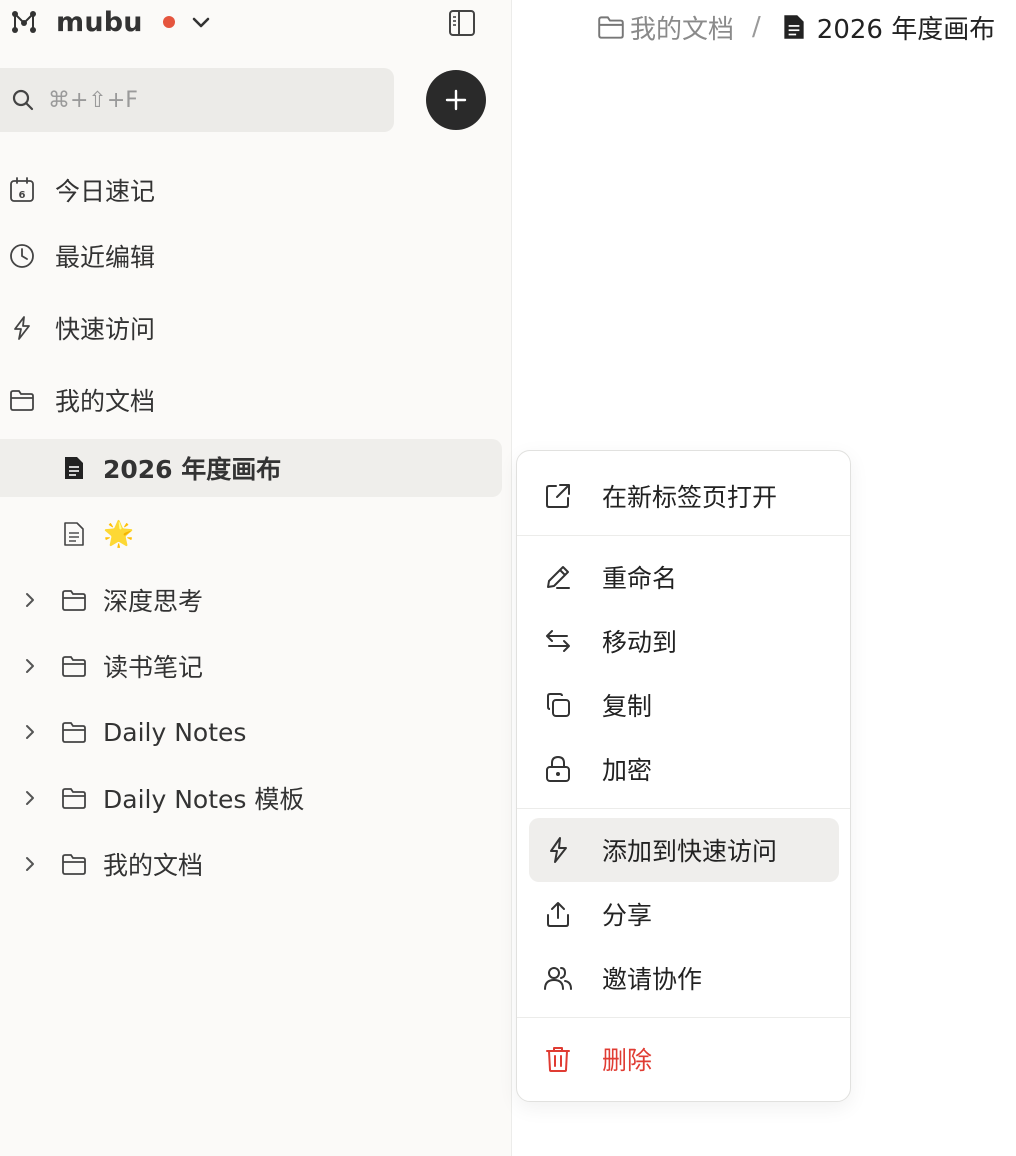 The height and width of the screenshot is (1156, 1016). Describe the element at coordinates (105, 329) in the screenshot. I see `sidebar-item-label: 快速访问` at that location.